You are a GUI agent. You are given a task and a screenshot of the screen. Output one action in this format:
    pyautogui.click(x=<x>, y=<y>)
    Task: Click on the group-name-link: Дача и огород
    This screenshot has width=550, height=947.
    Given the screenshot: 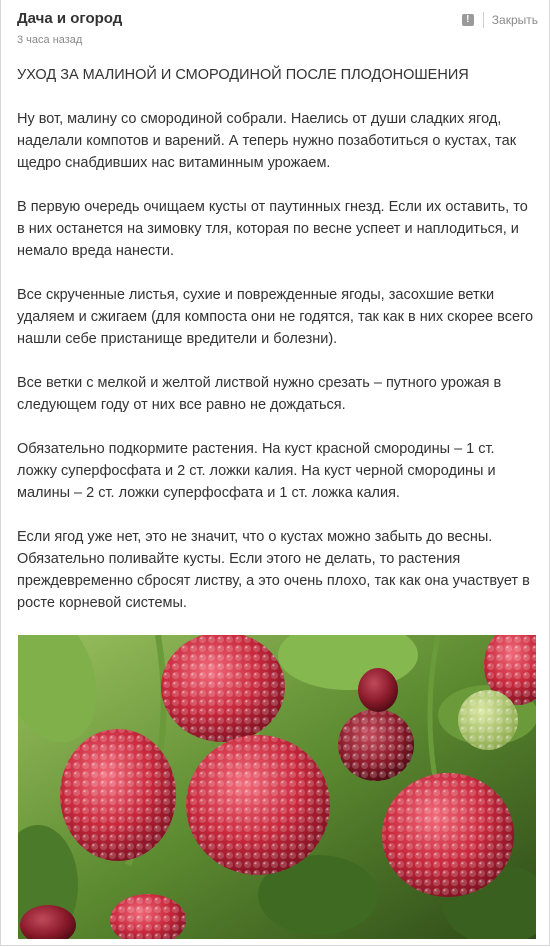 What is the action you would take?
    pyautogui.click(x=69, y=18)
    